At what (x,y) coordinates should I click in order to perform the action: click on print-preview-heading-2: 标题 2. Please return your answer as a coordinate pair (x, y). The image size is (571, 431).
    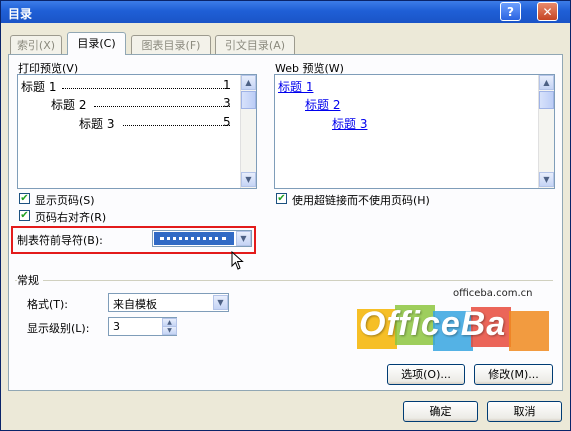
    Looking at the image, I should click on (69, 105).